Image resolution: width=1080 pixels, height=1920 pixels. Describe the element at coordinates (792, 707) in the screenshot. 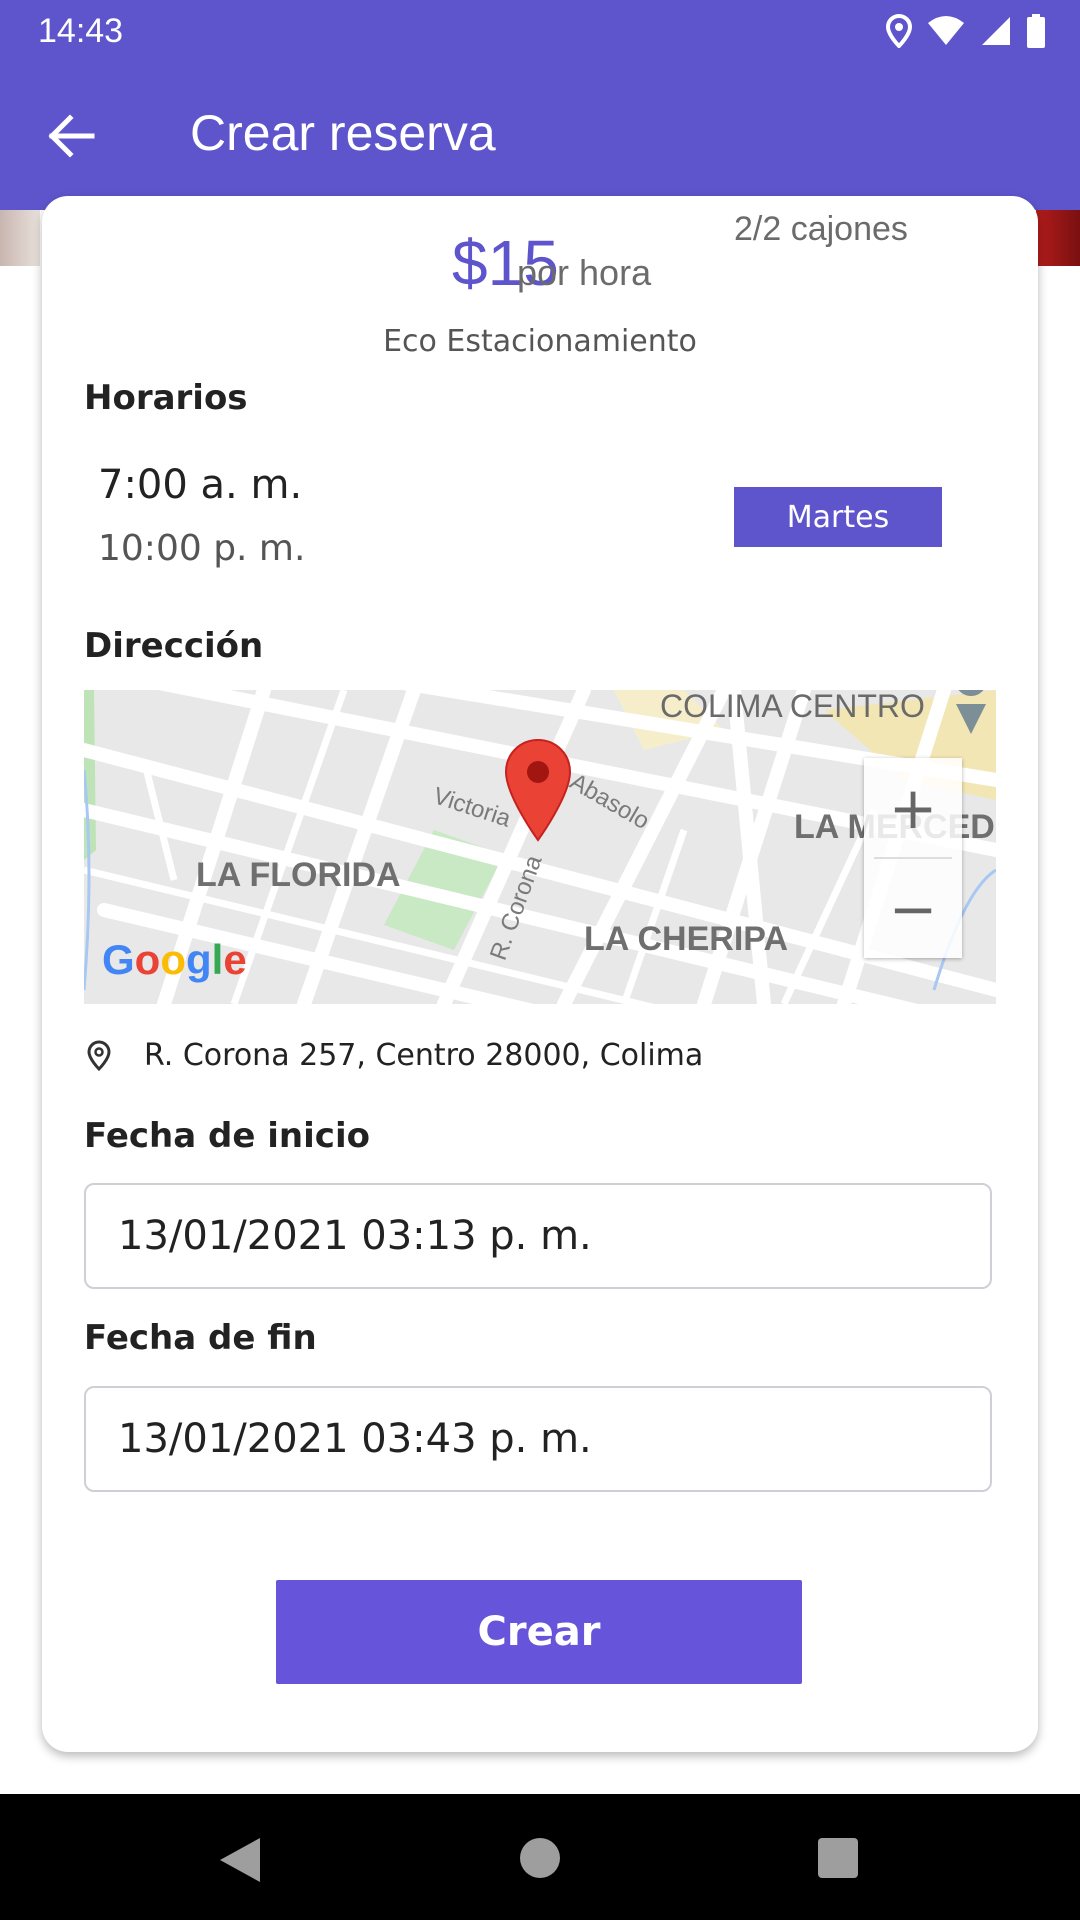

I see `map-label-colima-centro: COLIMA CENTRO` at that location.